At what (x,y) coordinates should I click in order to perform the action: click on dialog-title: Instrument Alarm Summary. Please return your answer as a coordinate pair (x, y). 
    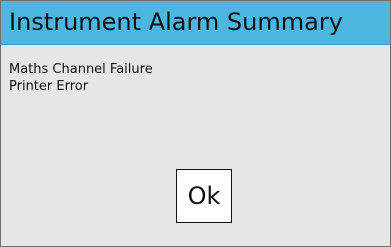
    Looking at the image, I should click on (176, 22).